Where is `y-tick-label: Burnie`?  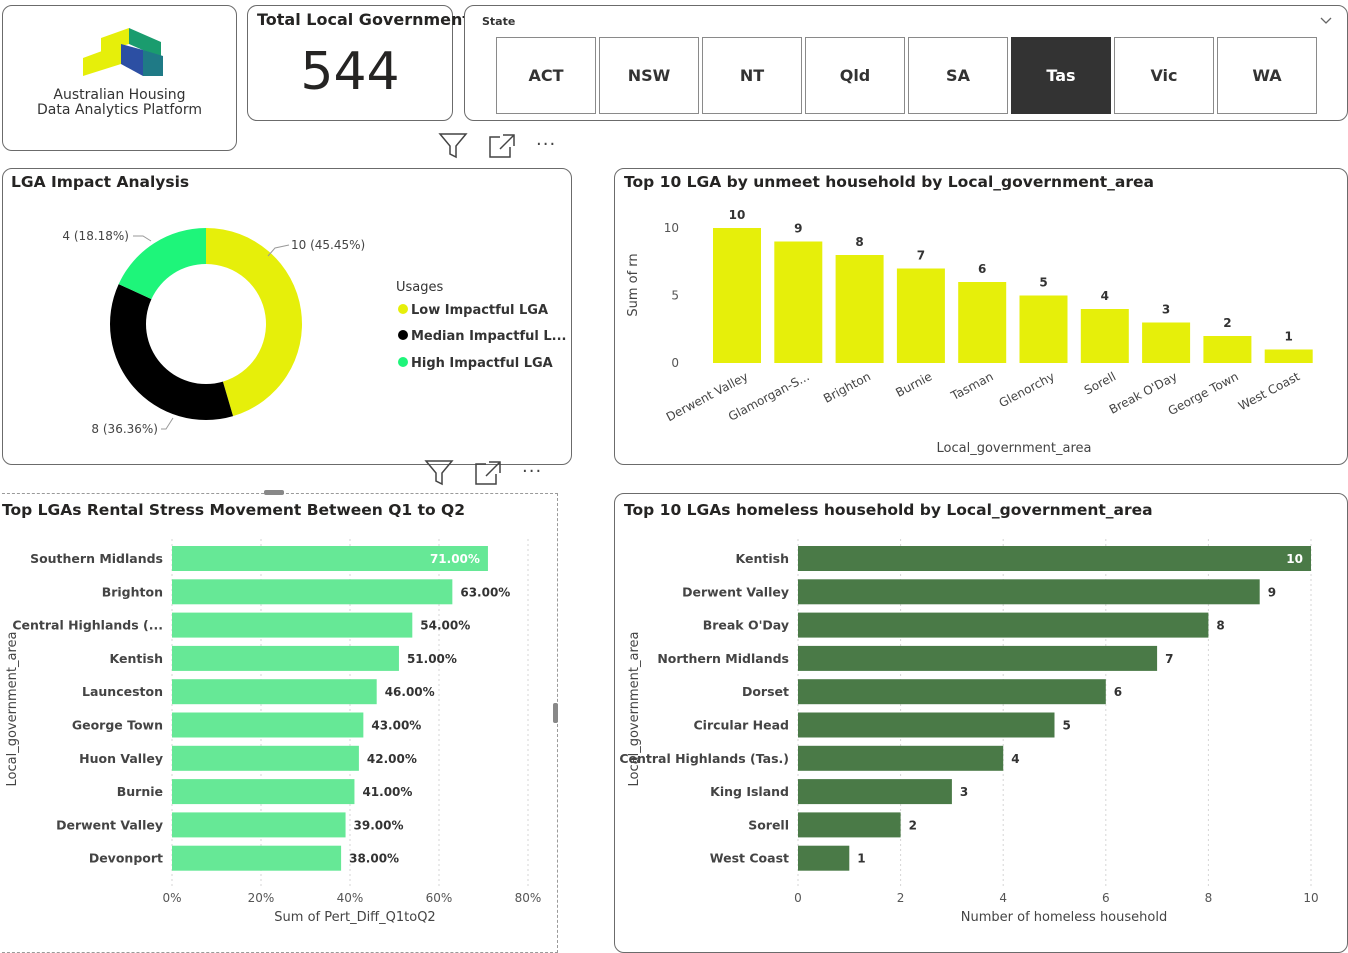 y-tick-label: Burnie is located at coordinates (140, 791).